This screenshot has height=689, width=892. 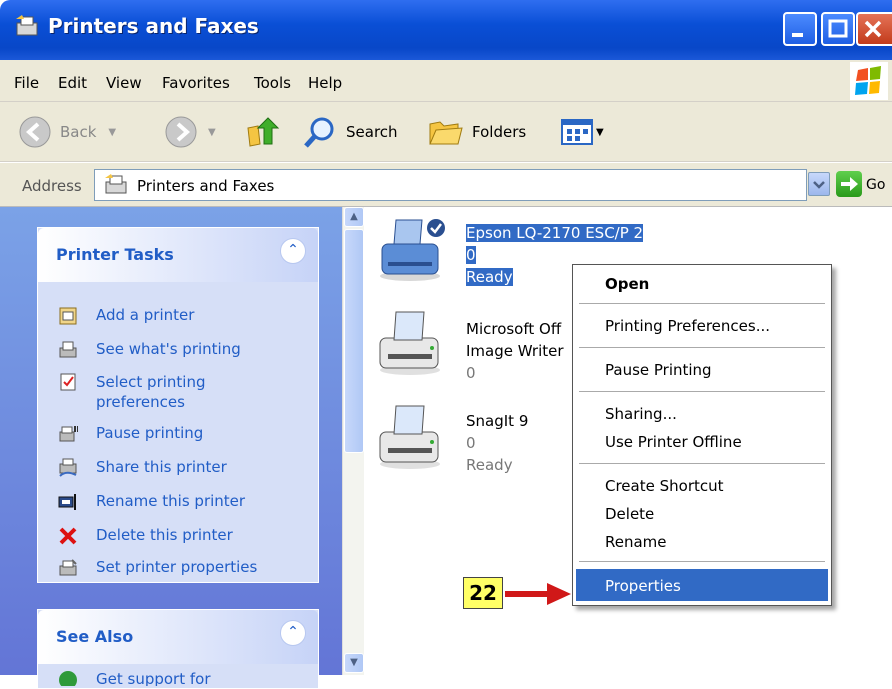 I want to click on task-share-printer: Share this printer, so click(x=142, y=472).